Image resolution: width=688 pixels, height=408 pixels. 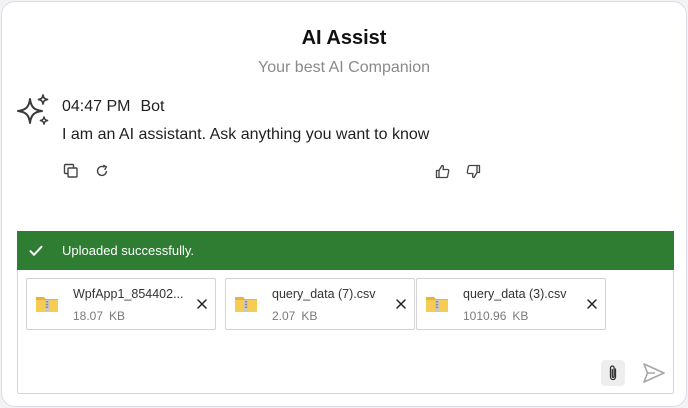 I want to click on refresh-icon, so click(x=102, y=171).